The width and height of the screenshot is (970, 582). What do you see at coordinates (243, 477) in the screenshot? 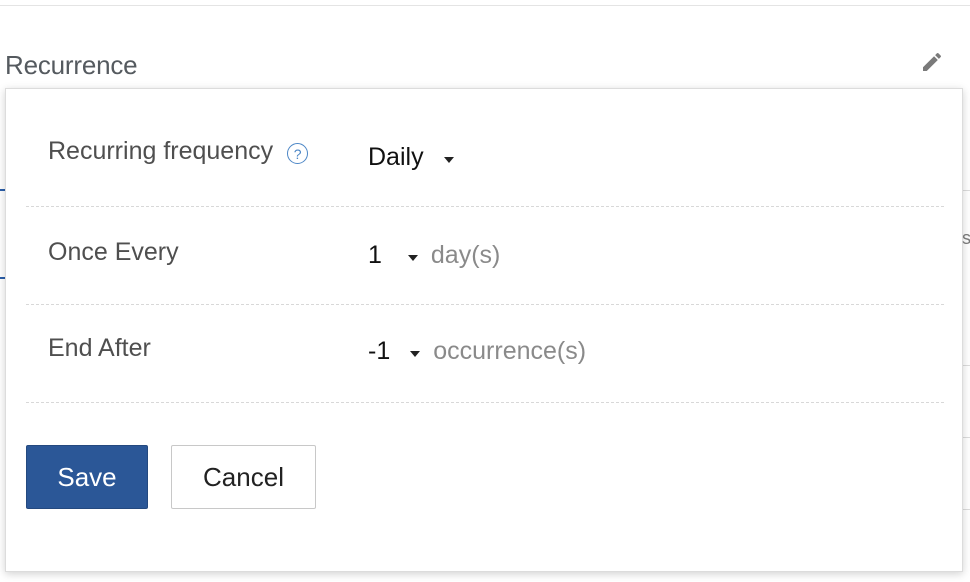
I see `cancel-button: Cancel` at bounding box center [243, 477].